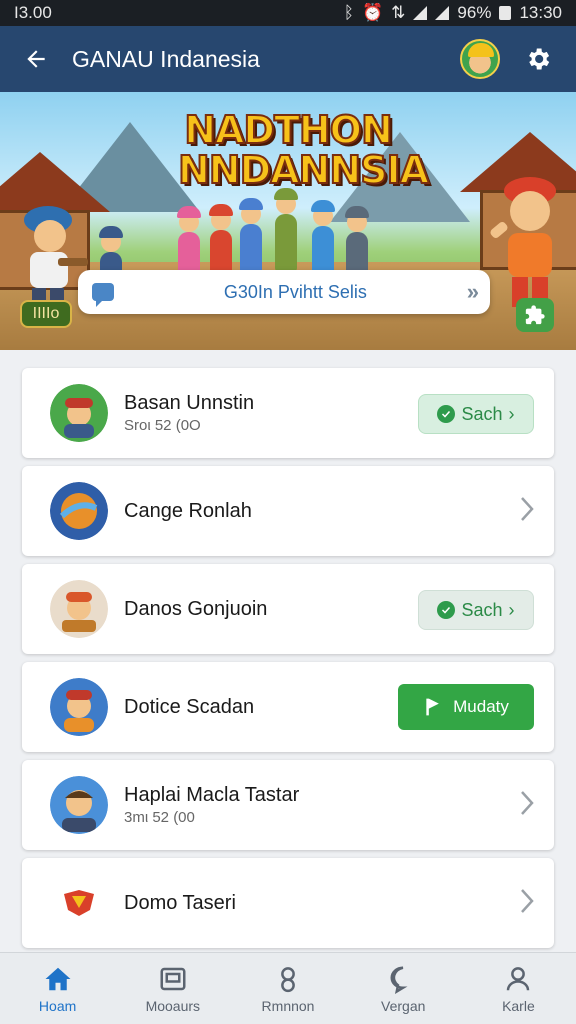 The image size is (576, 1024). I want to click on item-title: Haplai Macla Tastar, so click(212, 795).